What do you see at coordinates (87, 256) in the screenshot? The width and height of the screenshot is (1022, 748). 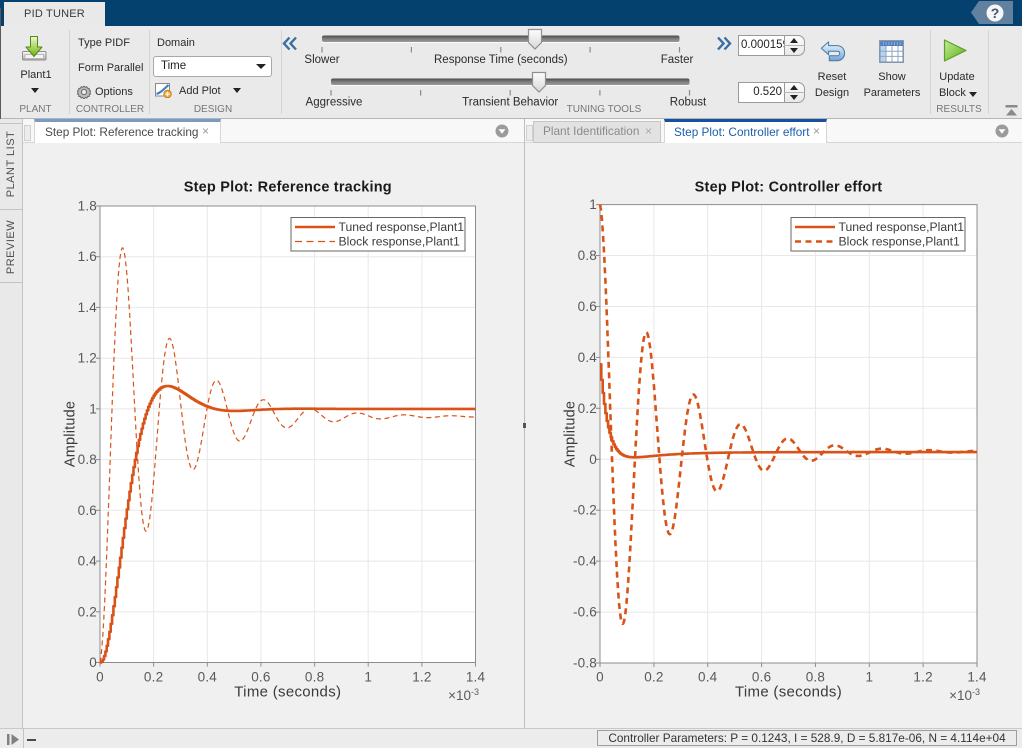 I see `svg-text: 1.6` at bounding box center [87, 256].